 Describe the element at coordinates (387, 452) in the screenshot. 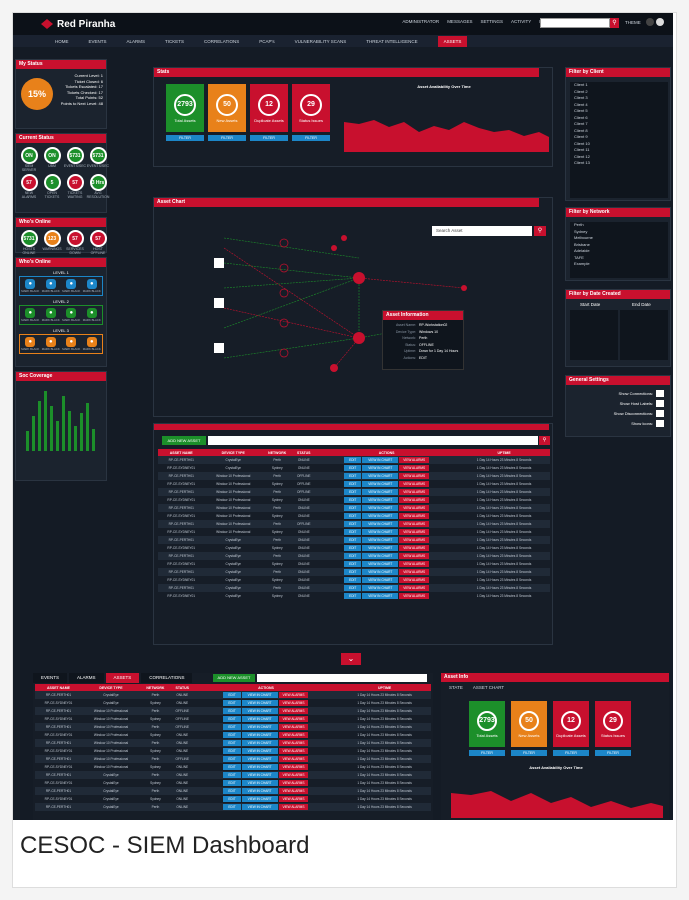

I see `column-header: ACTIONS` at that location.